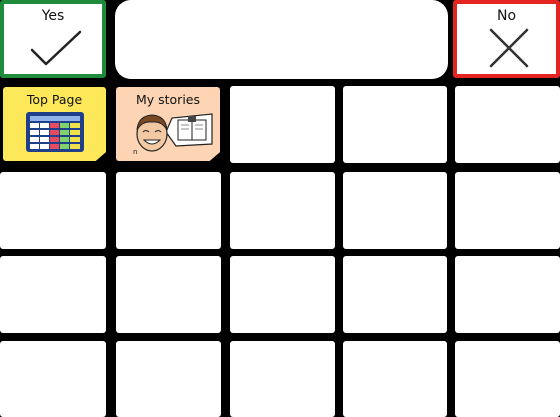 The image size is (560, 417). Describe the element at coordinates (173, 134) in the screenshot. I see `person-reading-book-icon: n` at that location.